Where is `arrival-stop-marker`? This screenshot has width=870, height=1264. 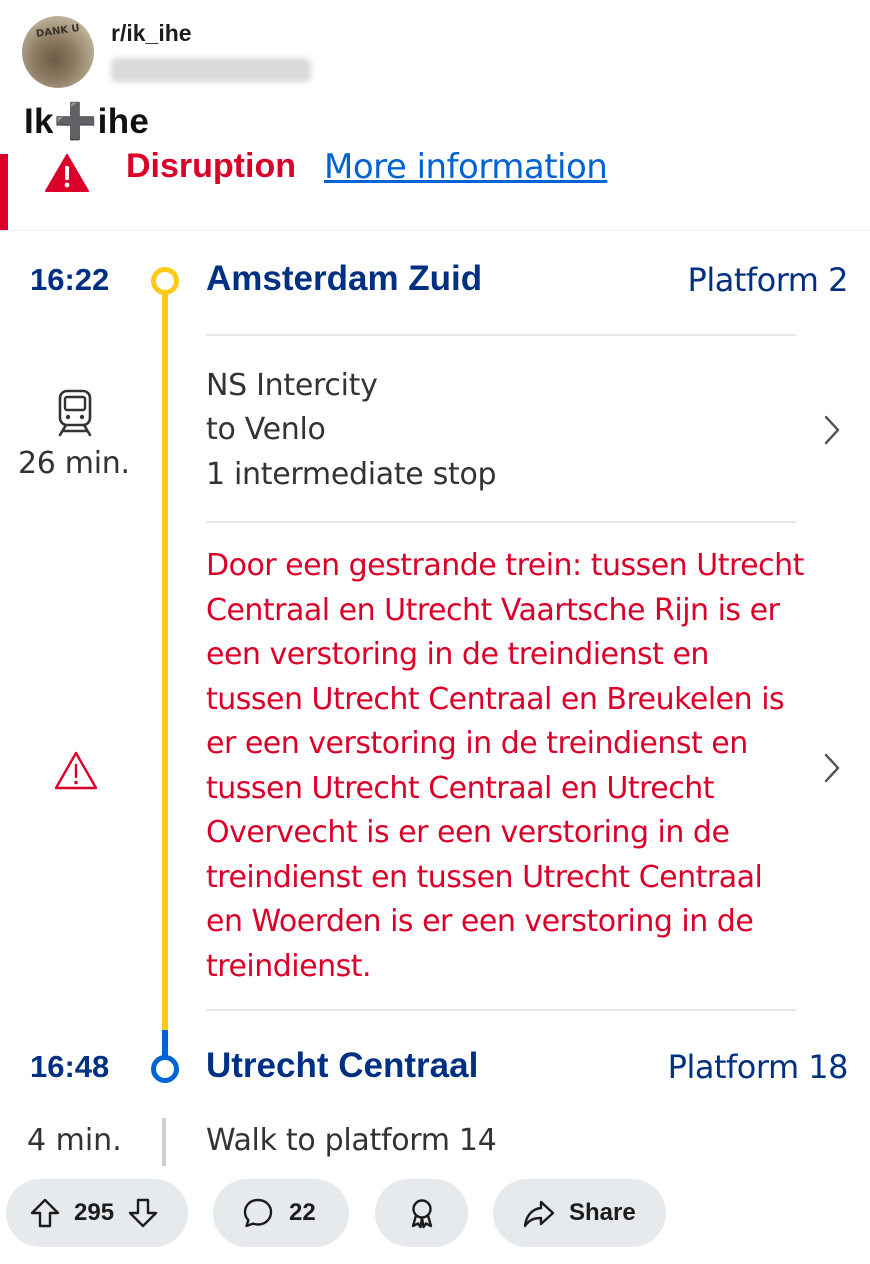
arrival-stop-marker is located at coordinates (165, 1069).